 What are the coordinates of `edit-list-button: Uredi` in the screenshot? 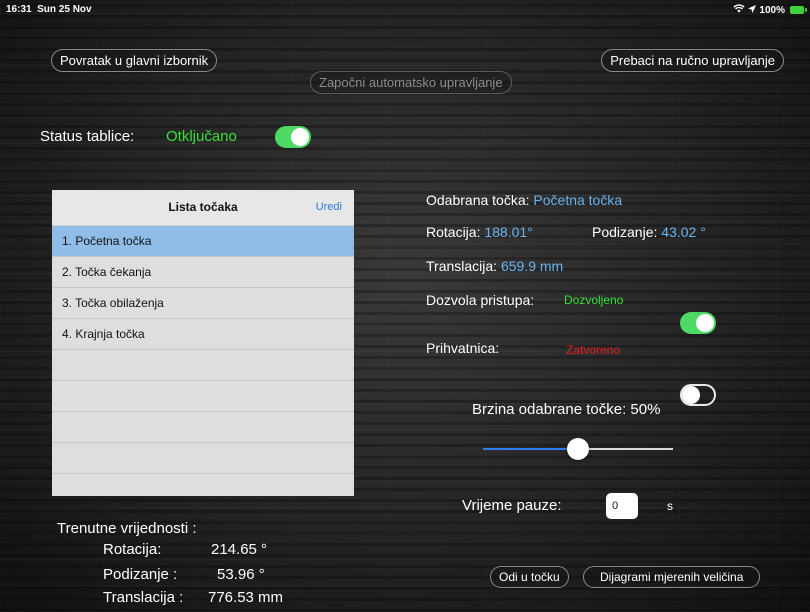 It's located at (329, 207).